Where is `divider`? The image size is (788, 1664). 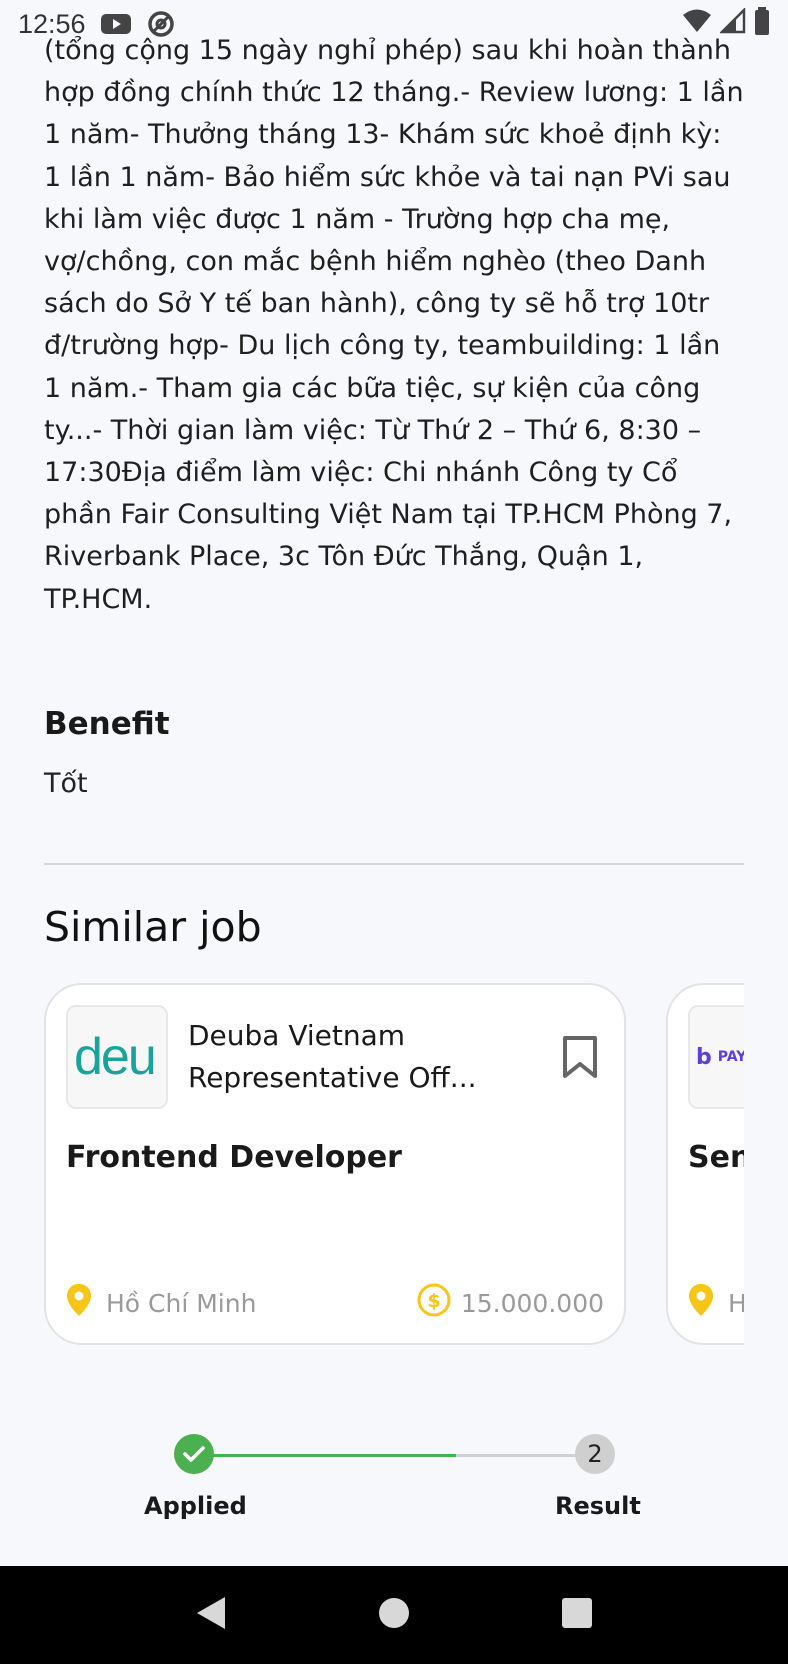 divider is located at coordinates (394, 864).